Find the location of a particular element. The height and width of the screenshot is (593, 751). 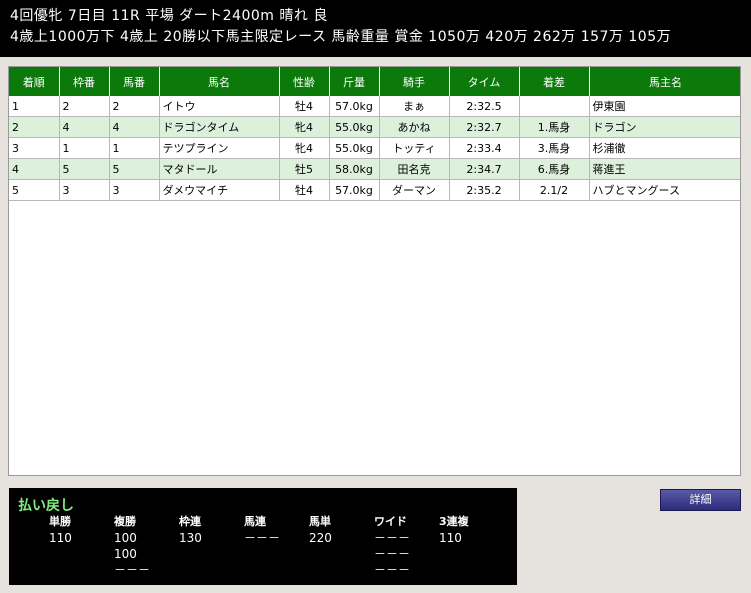

cell-horse-name: マタドール is located at coordinates (219, 169).